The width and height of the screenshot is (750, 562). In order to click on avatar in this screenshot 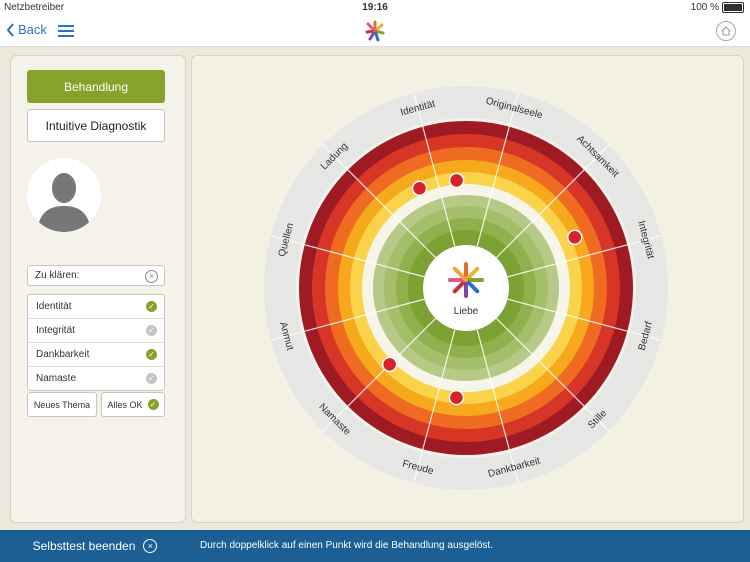, I will do `click(64, 195)`.